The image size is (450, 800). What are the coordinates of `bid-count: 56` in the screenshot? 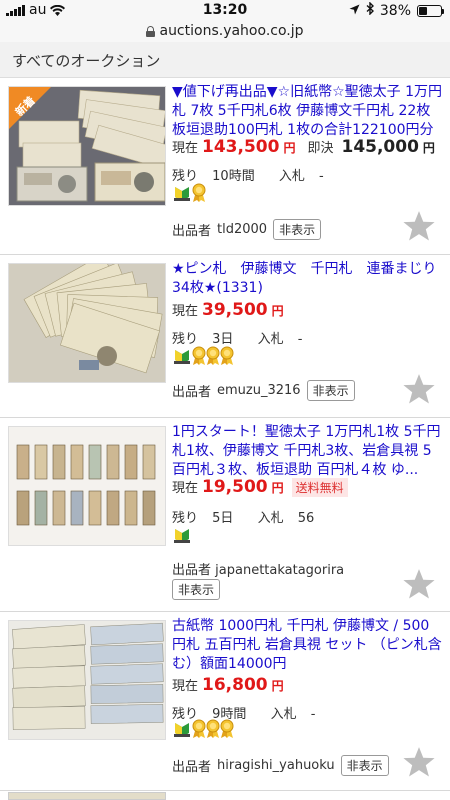 It's located at (306, 518).